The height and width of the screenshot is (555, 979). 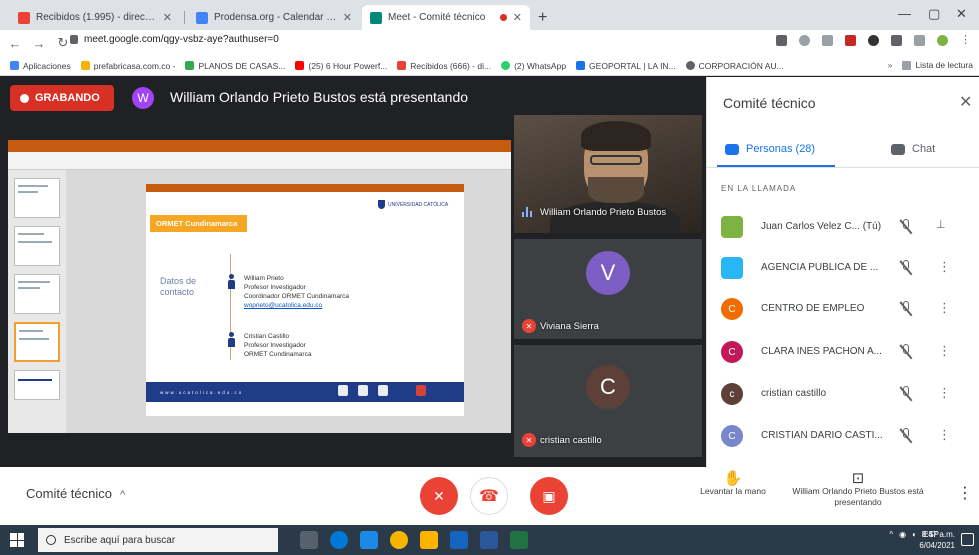 I want to click on slide-thumbnails, so click(x=37, y=301).